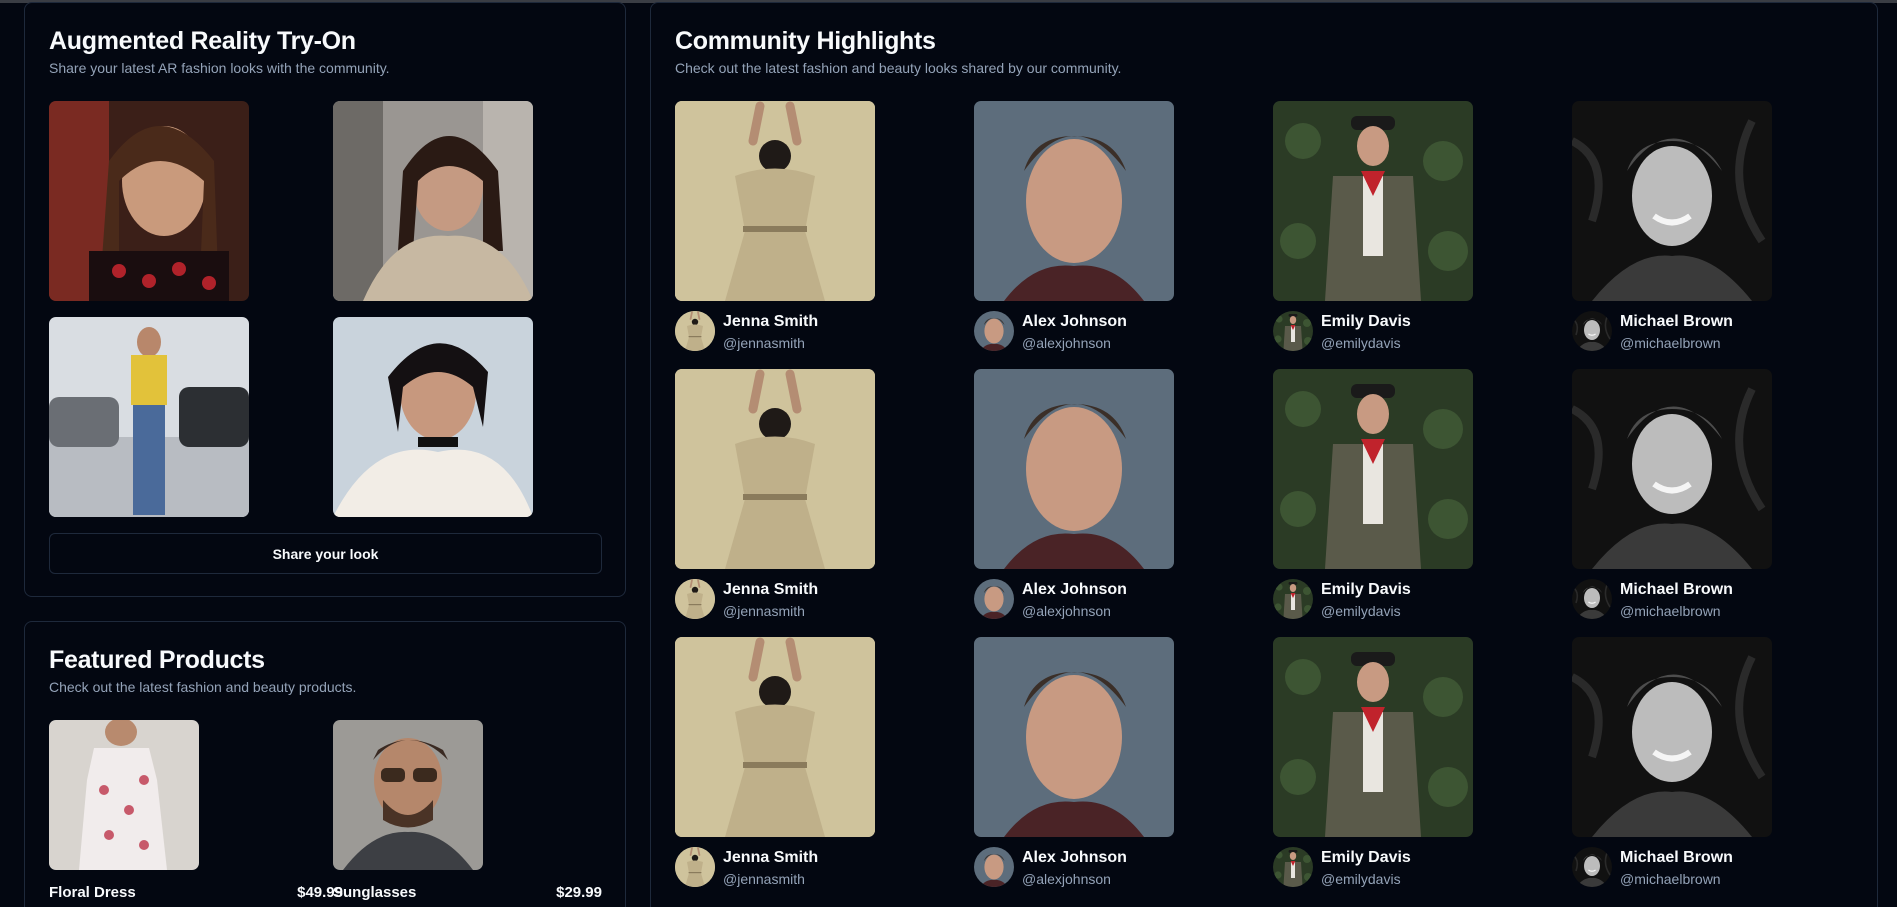  What do you see at coordinates (805, 41) in the screenshot?
I see `community-title: Community Highlights` at bounding box center [805, 41].